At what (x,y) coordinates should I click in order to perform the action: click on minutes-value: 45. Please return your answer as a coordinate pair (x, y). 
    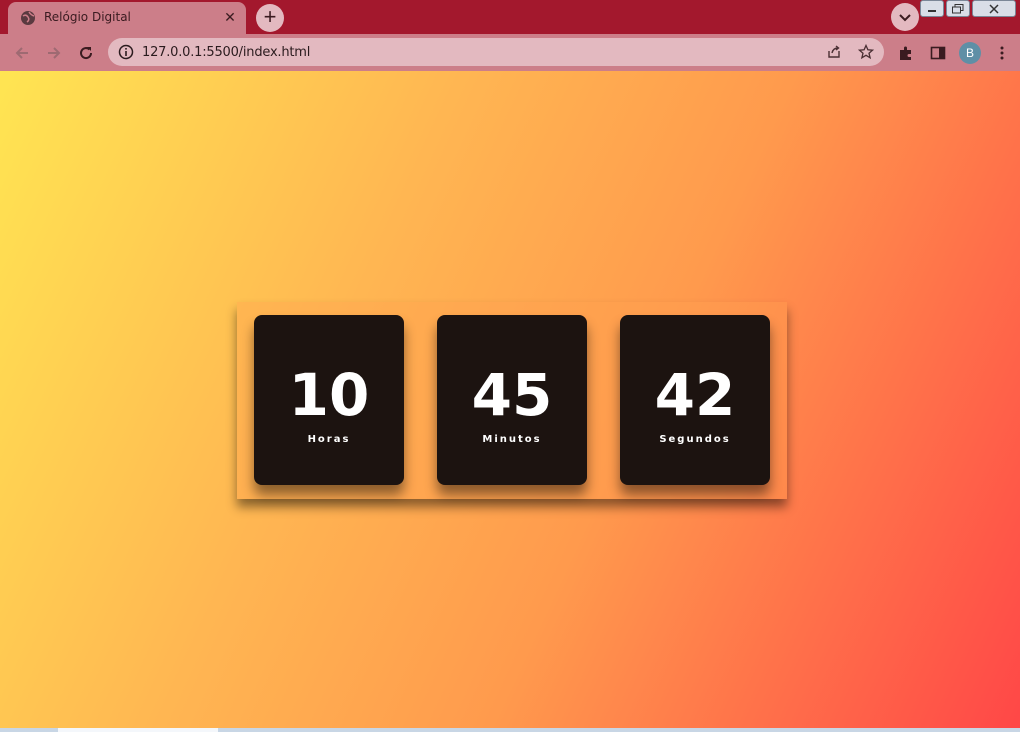
    Looking at the image, I should click on (512, 394).